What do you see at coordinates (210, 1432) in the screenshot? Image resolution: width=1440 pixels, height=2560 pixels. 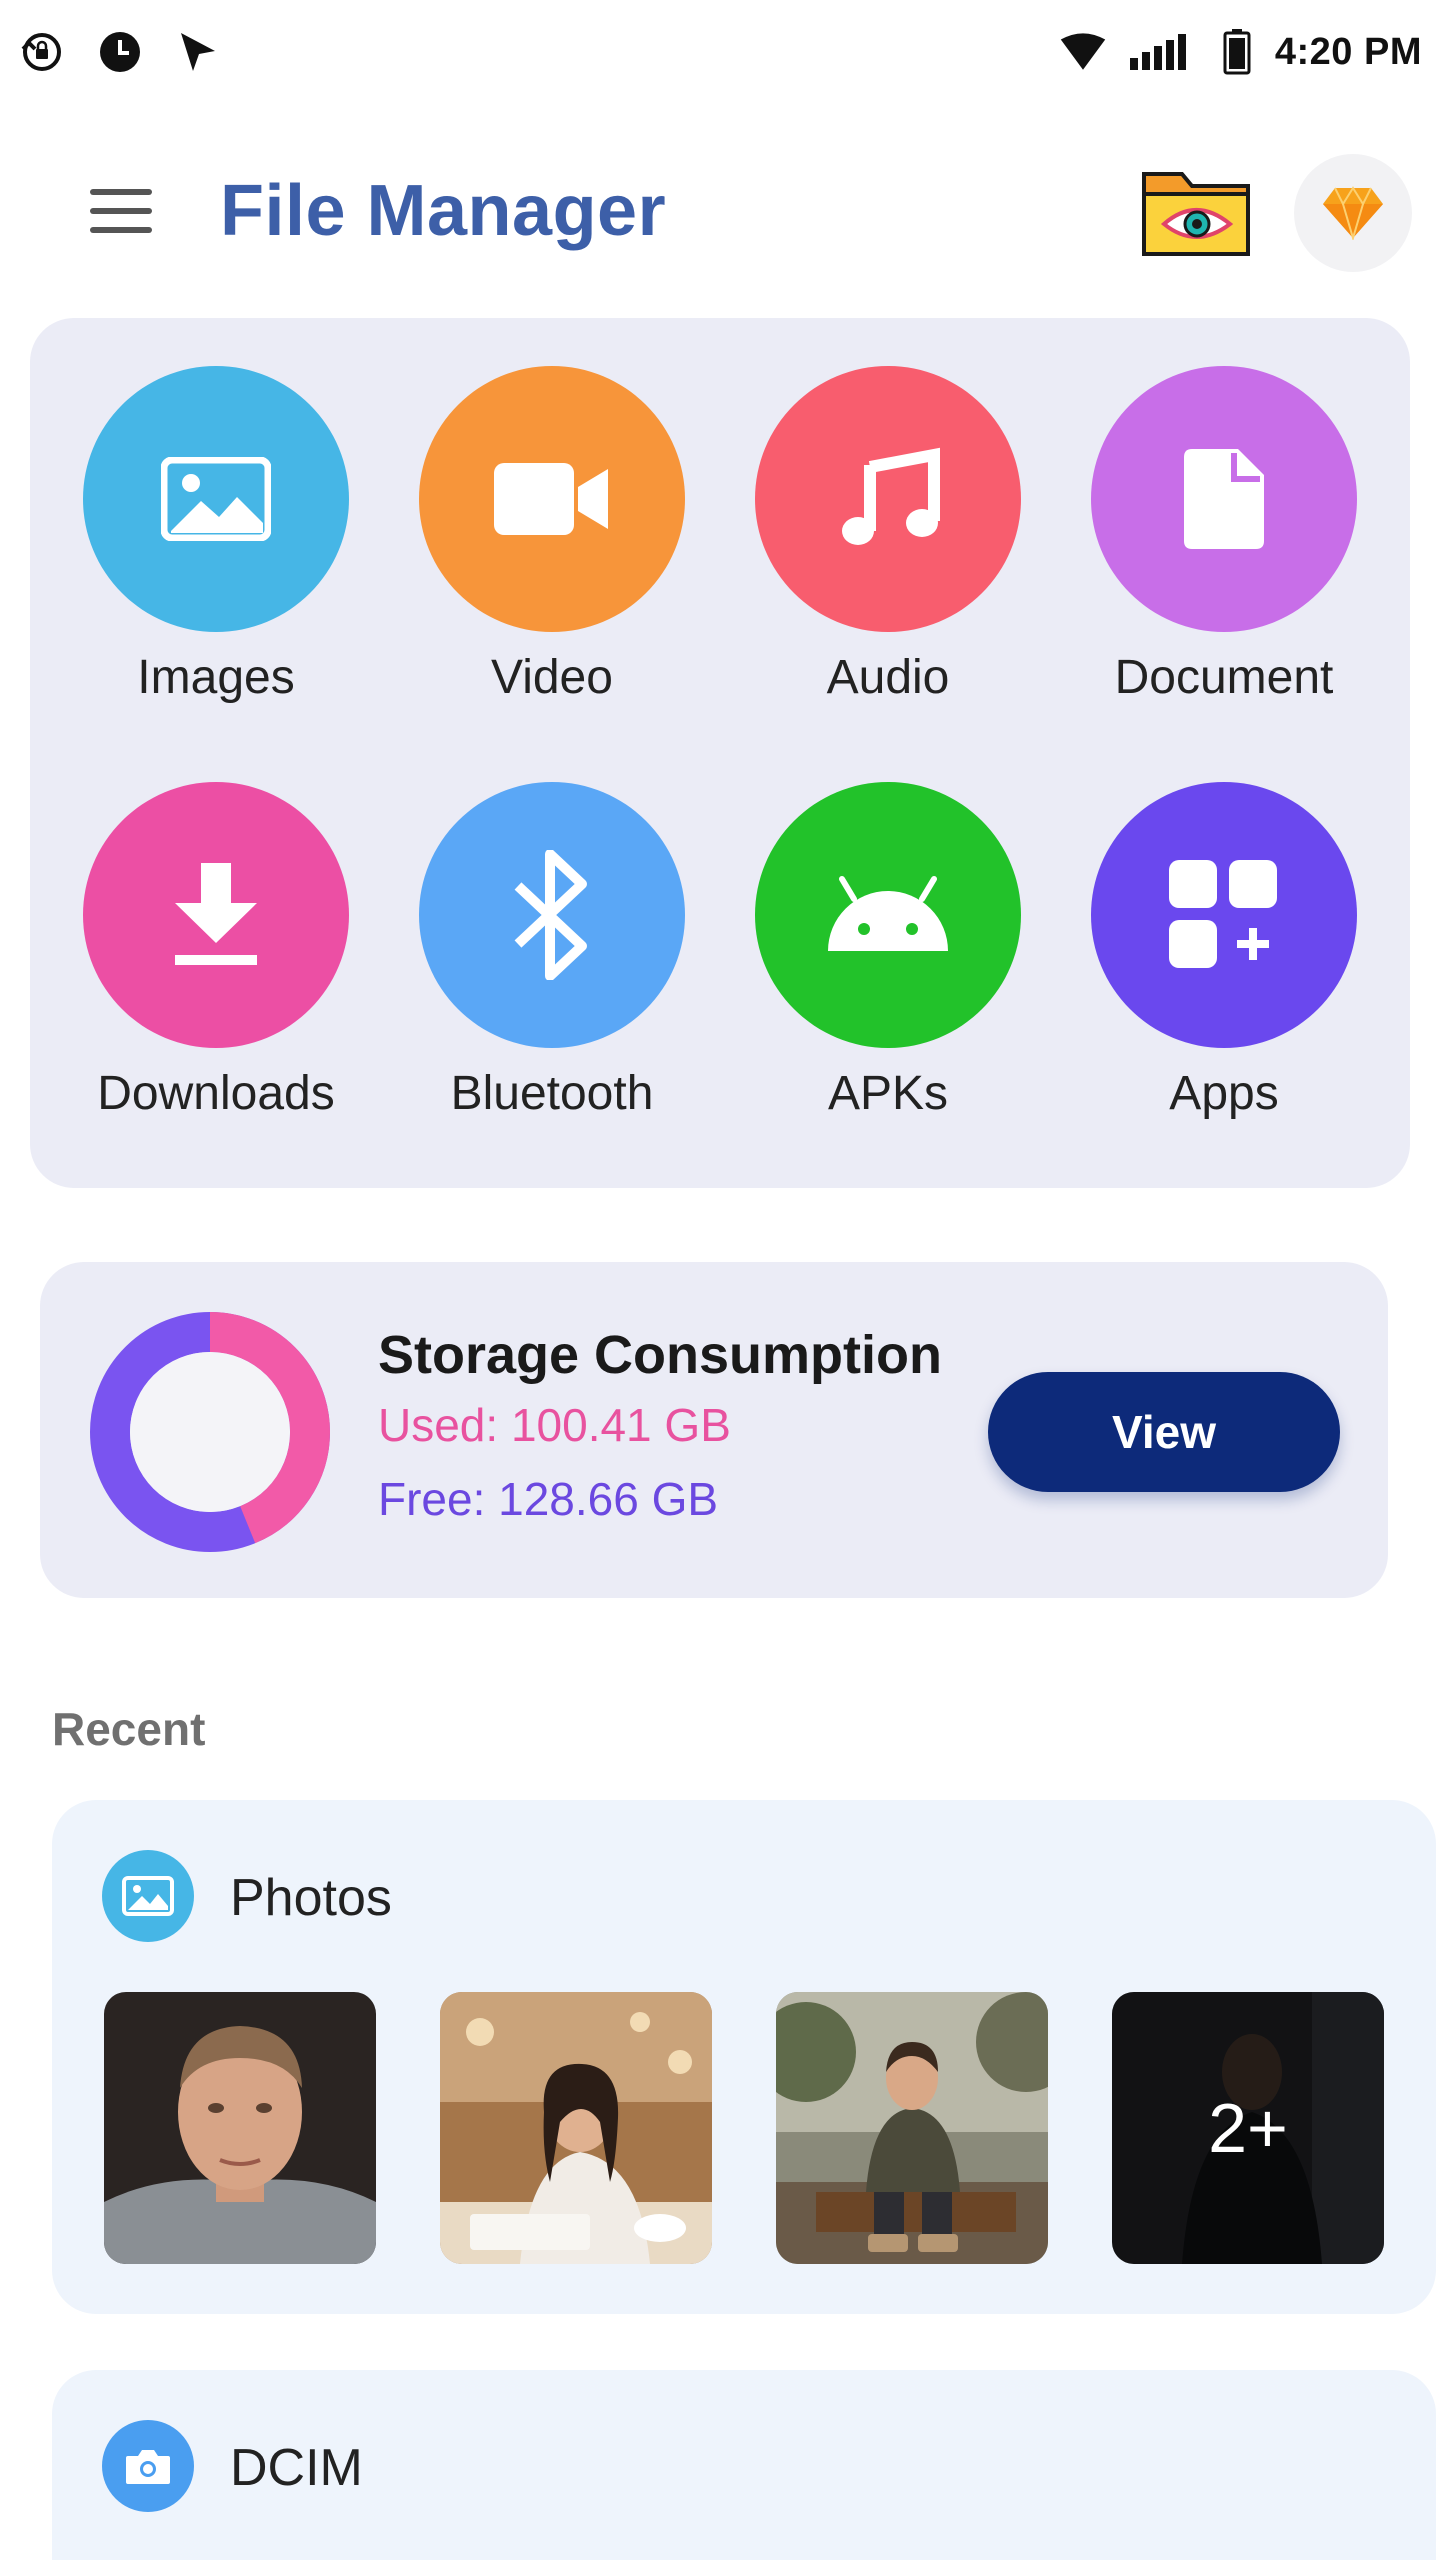 I see `storage-donut-chart` at bounding box center [210, 1432].